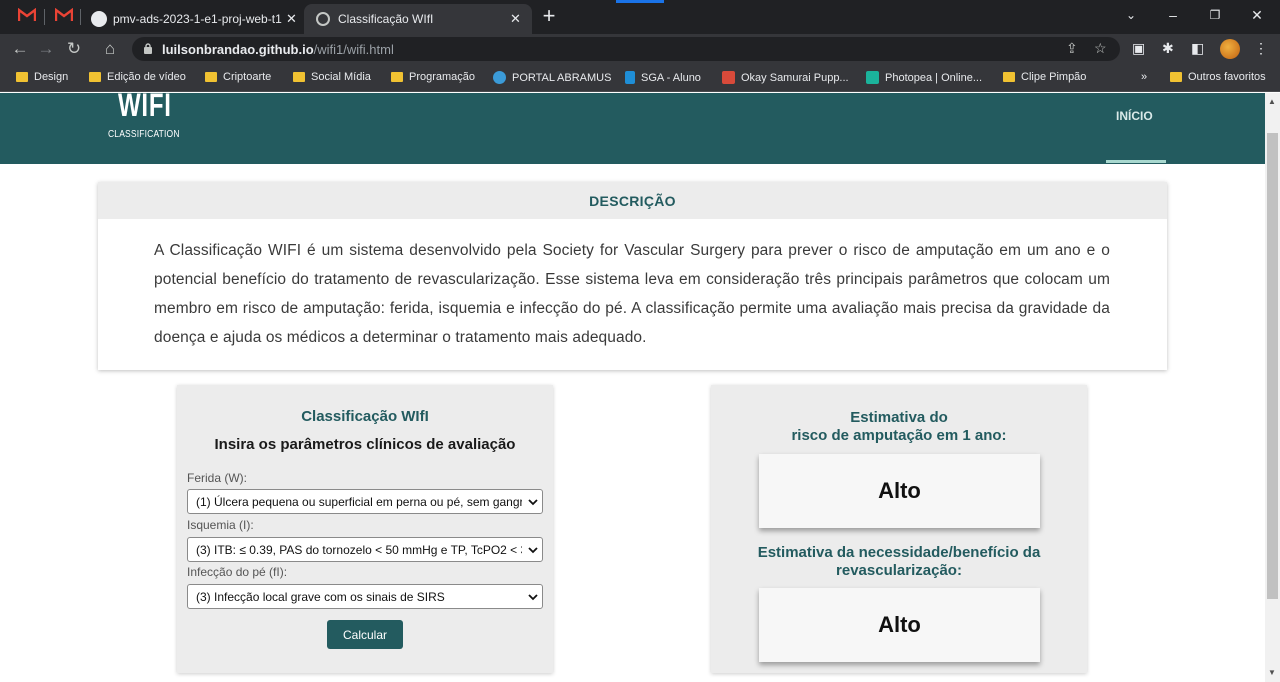 This screenshot has height=682, width=1280. I want to click on share-icon: ⇪, so click(1072, 48).